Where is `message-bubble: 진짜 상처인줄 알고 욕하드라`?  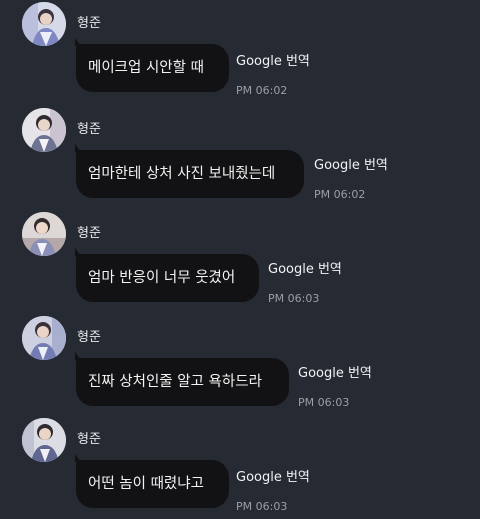 message-bubble: 진짜 상처인줄 알고 욕하드라 is located at coordinates (182, 379).